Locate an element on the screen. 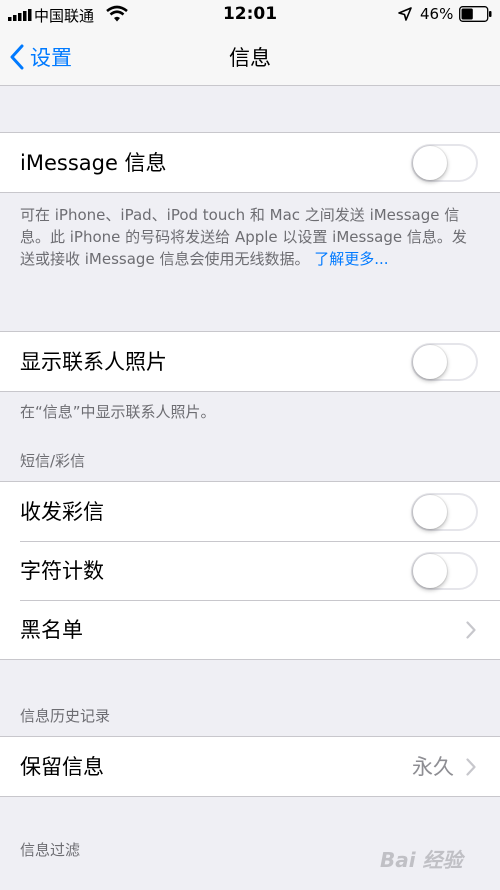  char-count-row: 字符计数 is located at coordinates (250, 570).